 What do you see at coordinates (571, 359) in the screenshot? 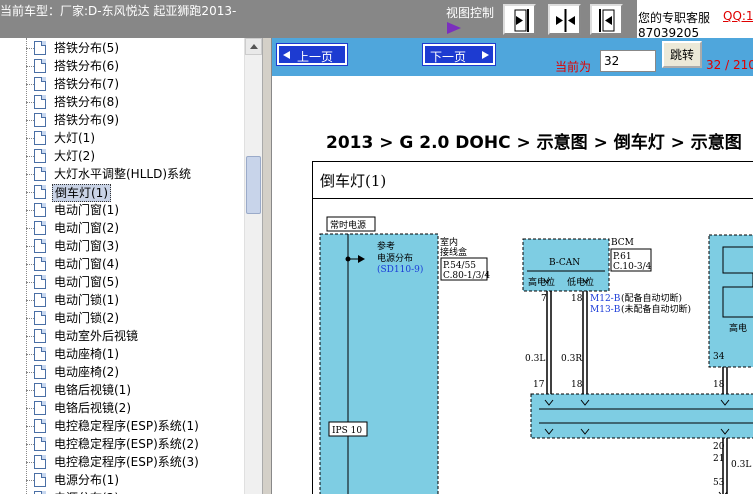
I see `wire-03r-label: 0.3R` at bounding box center [571, 359].